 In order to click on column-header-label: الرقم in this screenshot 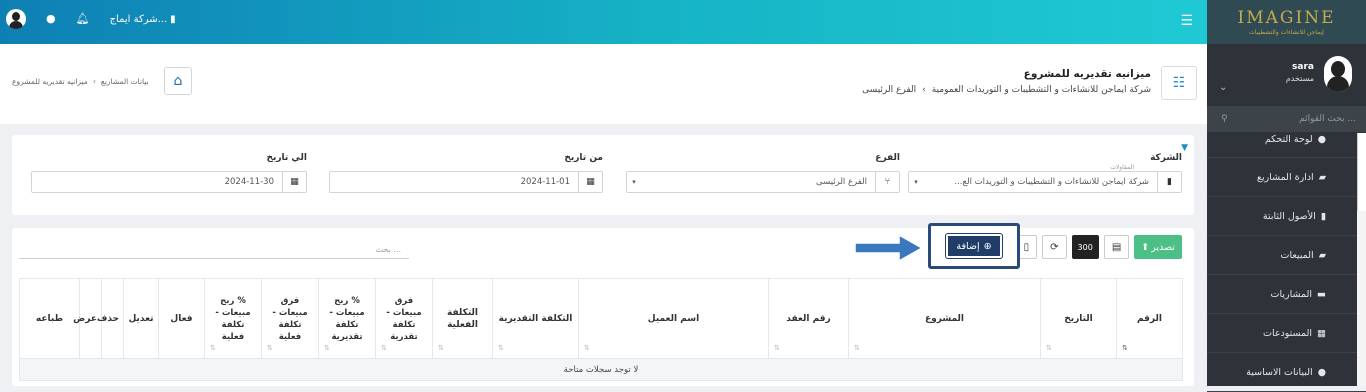, I will do `click(1149, 318)`.